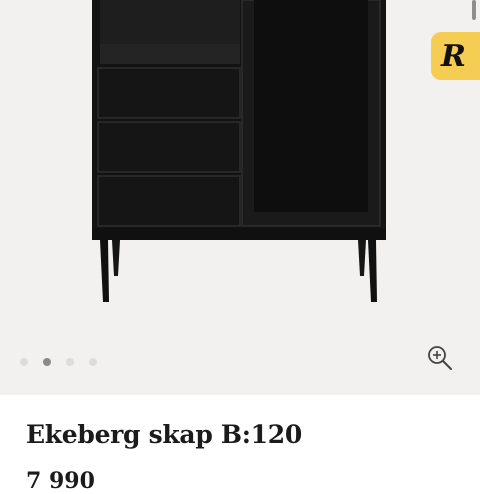 The height and width of the screenshot is (494, 480). Describe the element at coordinates (474, 10) in the screenshot. I see `scrollbar-thumb` at that location.